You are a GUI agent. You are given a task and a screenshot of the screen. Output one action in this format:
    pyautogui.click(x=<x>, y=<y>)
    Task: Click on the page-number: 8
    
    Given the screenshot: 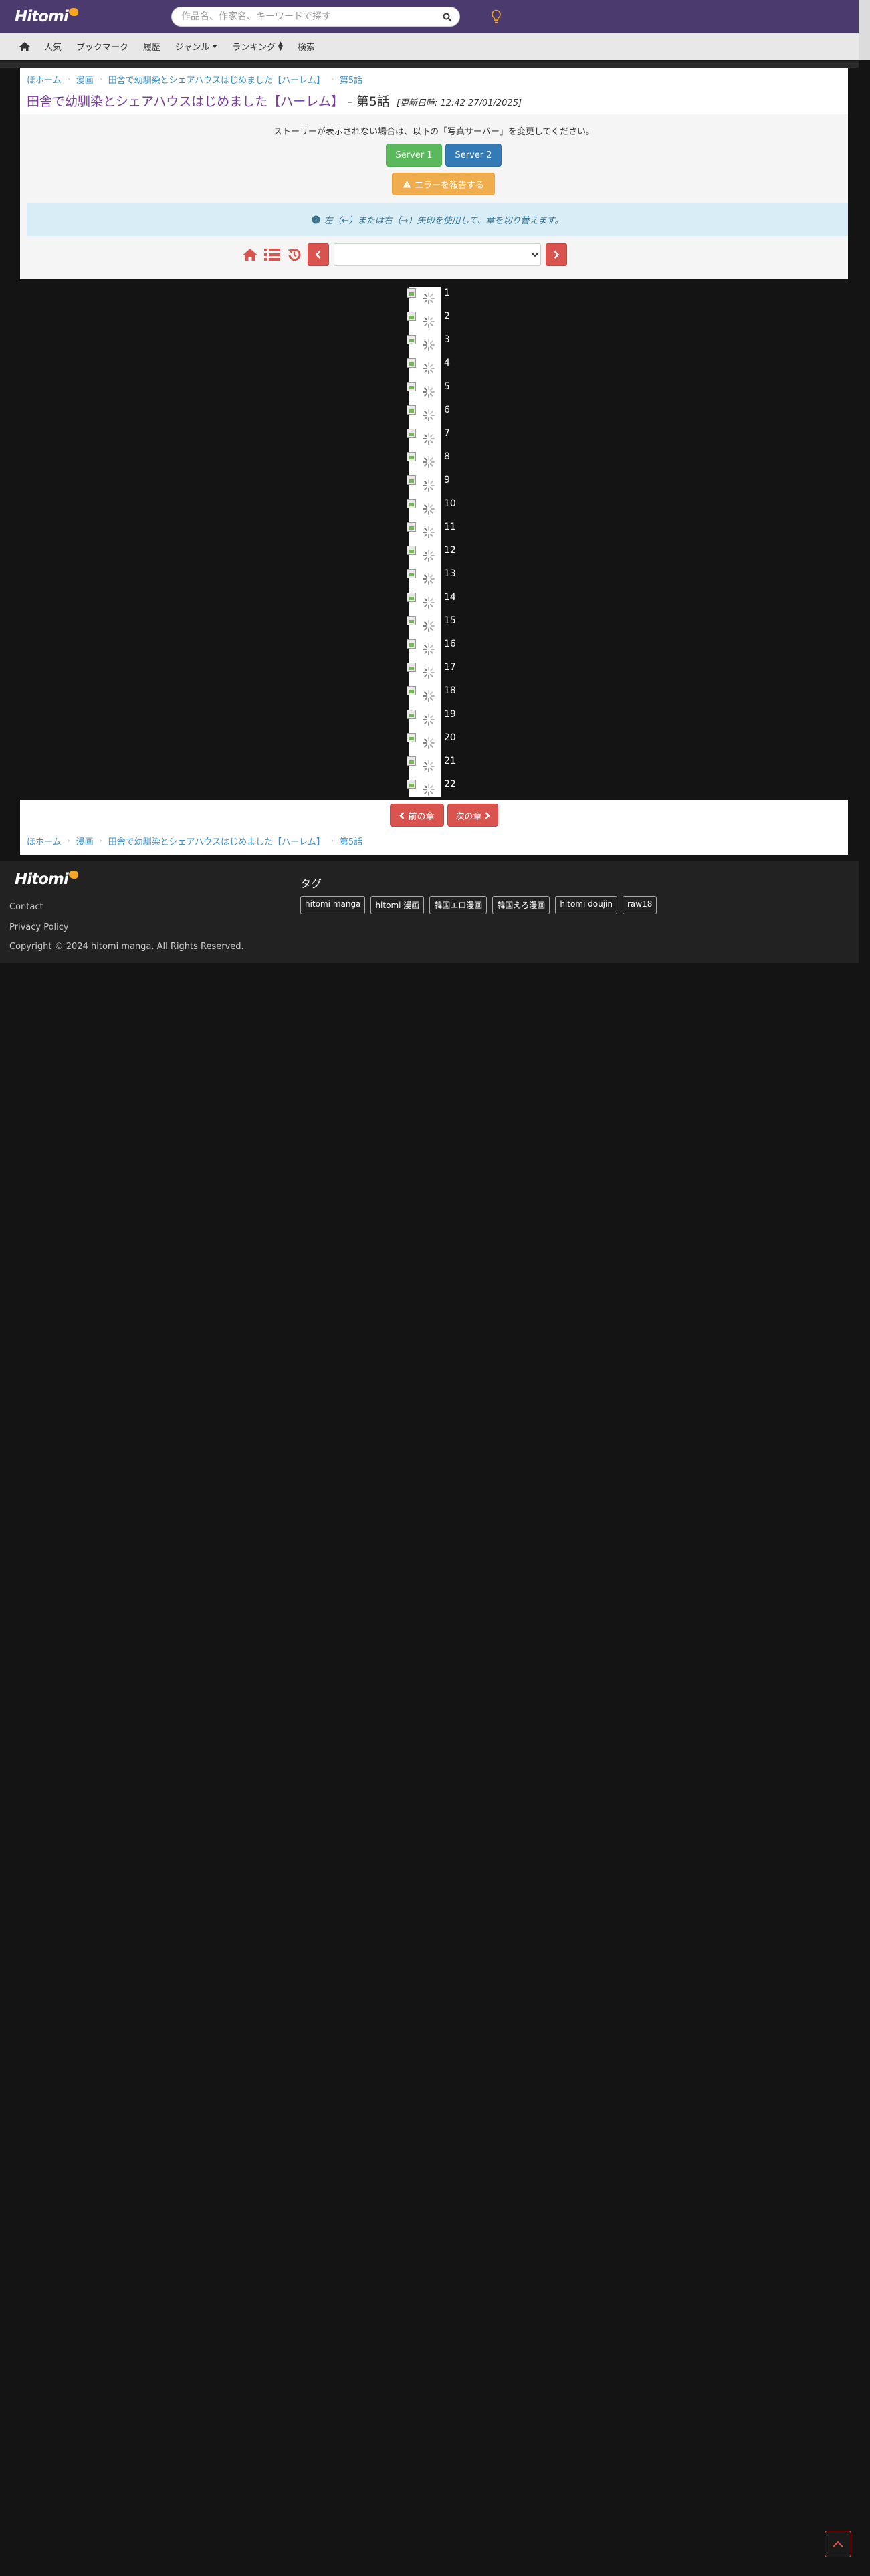 What is the action you would take?
    pyautogui.click(x=447, y=457)
    